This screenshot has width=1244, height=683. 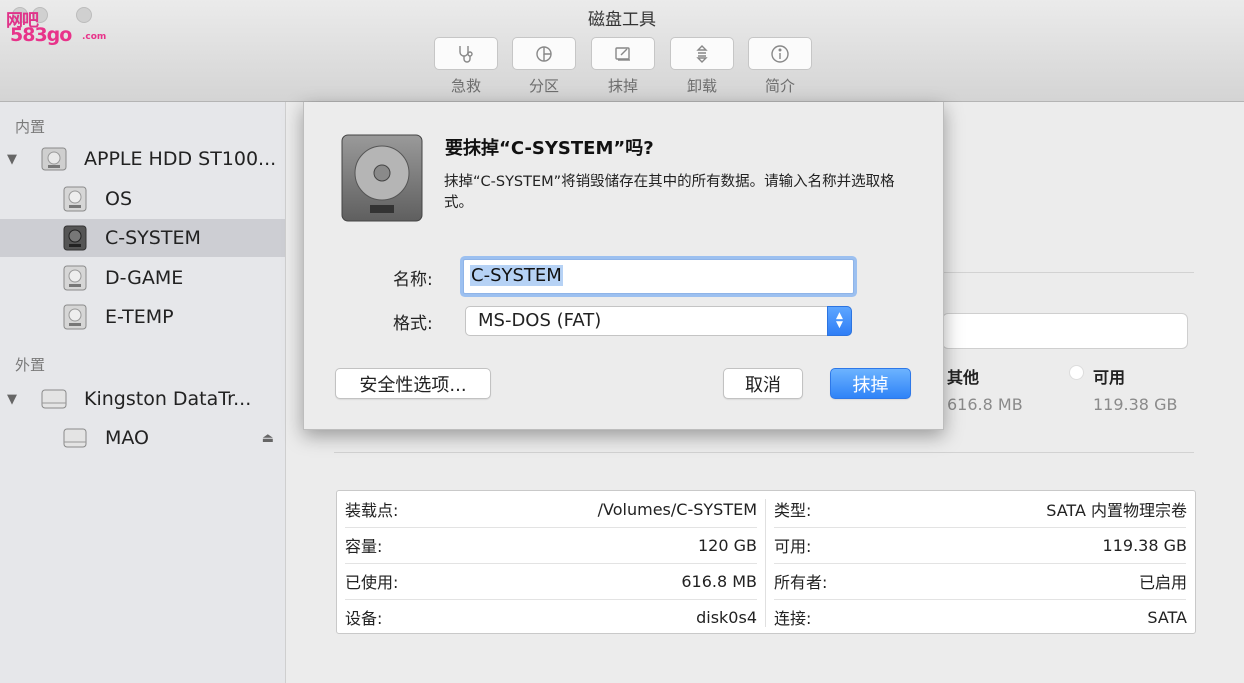 What do you see at coordinates (669, 192) in the screenshot?
I see `dialog-message: 抹掉“C-SYSTEM”将销毁储存在其中的所有数据。请输入名称并选取格式。` at bounding box center [669, 192].